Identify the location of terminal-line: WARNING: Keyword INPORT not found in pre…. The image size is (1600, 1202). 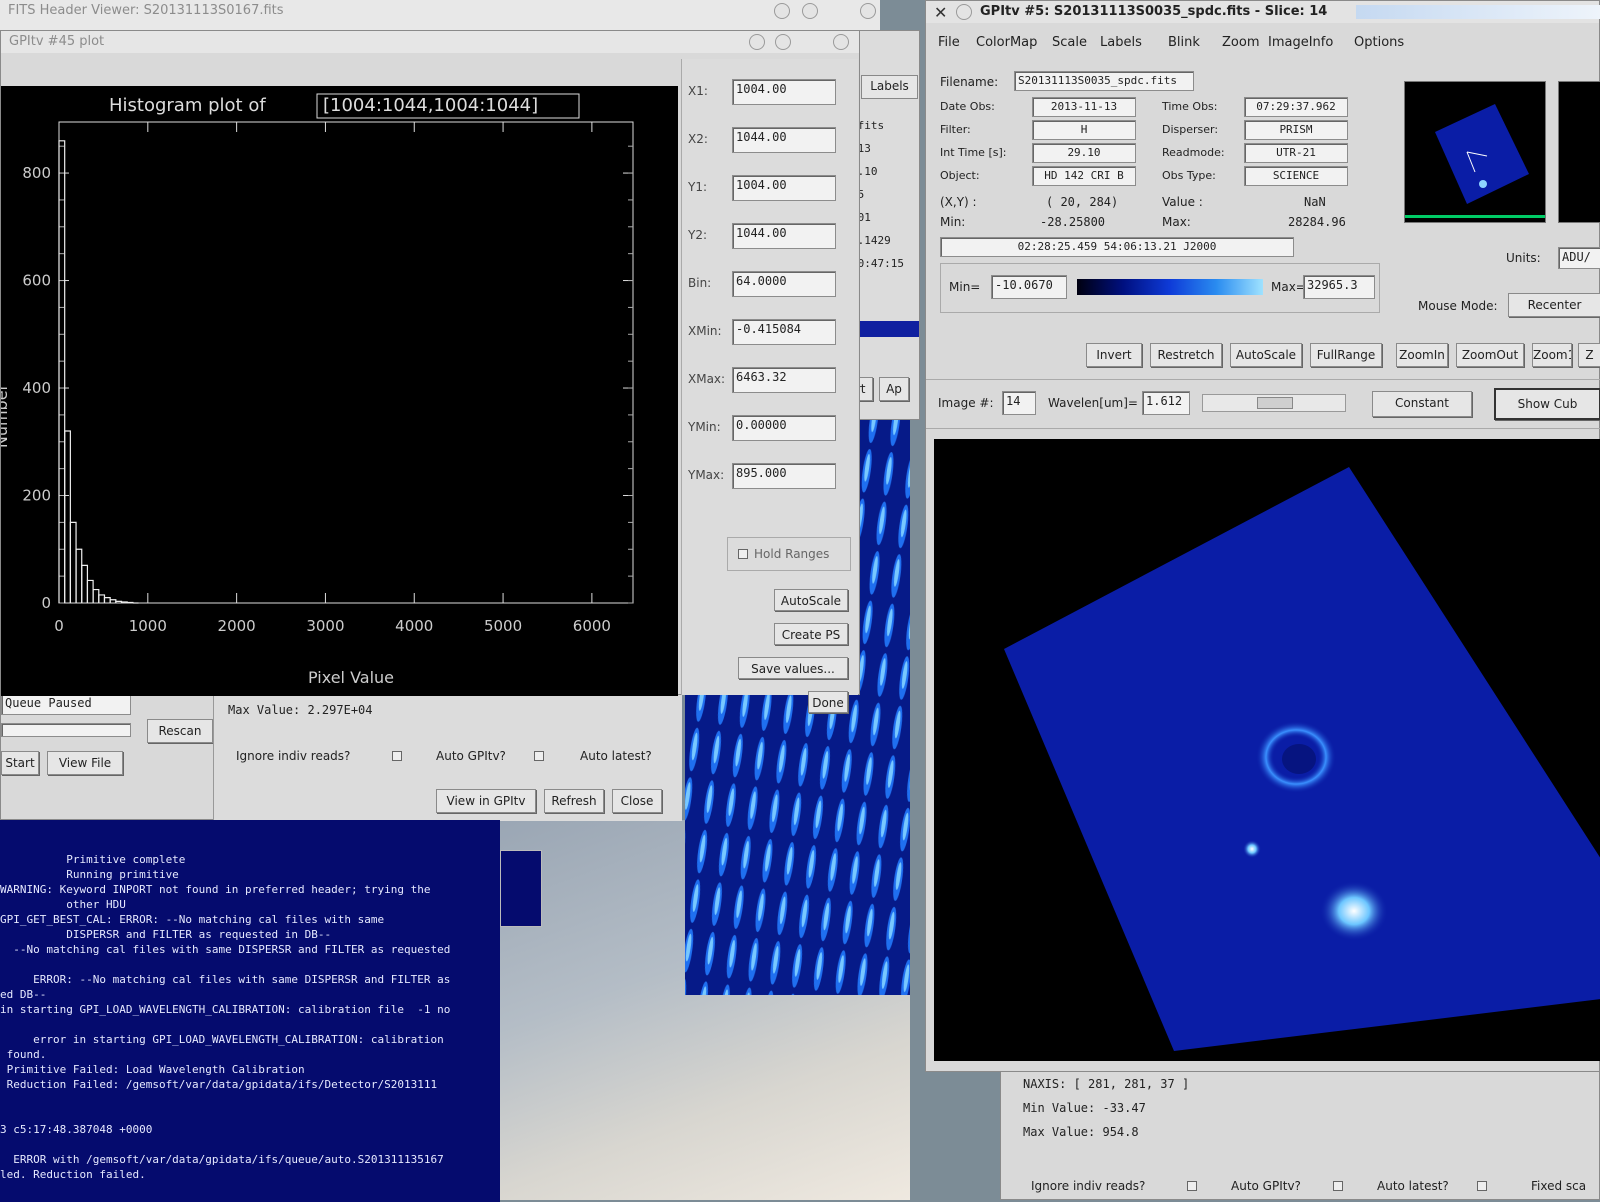
(215, 889).